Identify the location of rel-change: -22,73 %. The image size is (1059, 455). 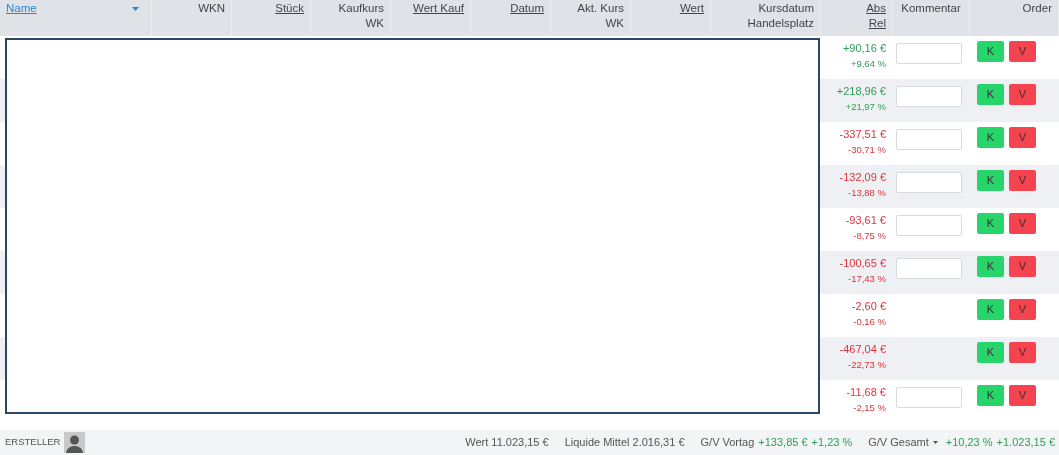
(866, 365).